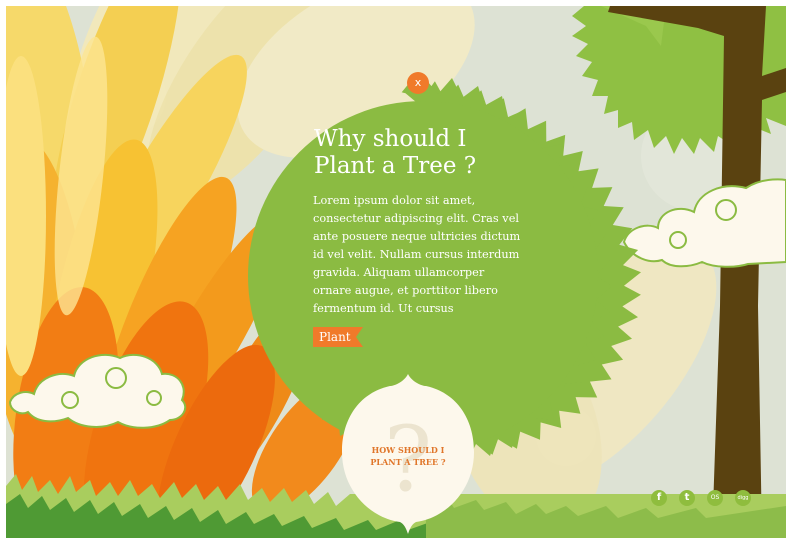 The image size is (792, 543). What do you see at coordinates (715, 498) in the screenshot?
I see `os-icon: OS` at bounding box center [715, 498].